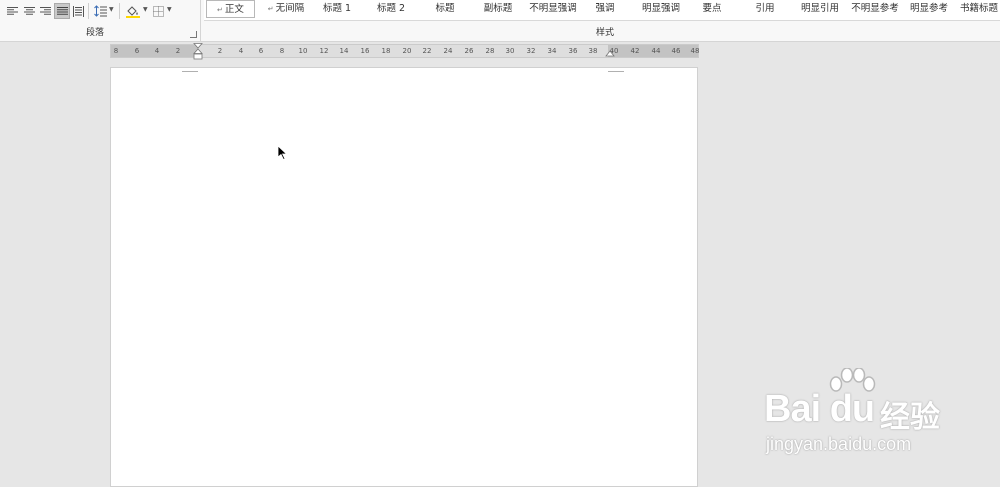  Describe the element at coordinates (198, 53) in the screenshot. I see `first-line-indent-marker-icon` at that location.